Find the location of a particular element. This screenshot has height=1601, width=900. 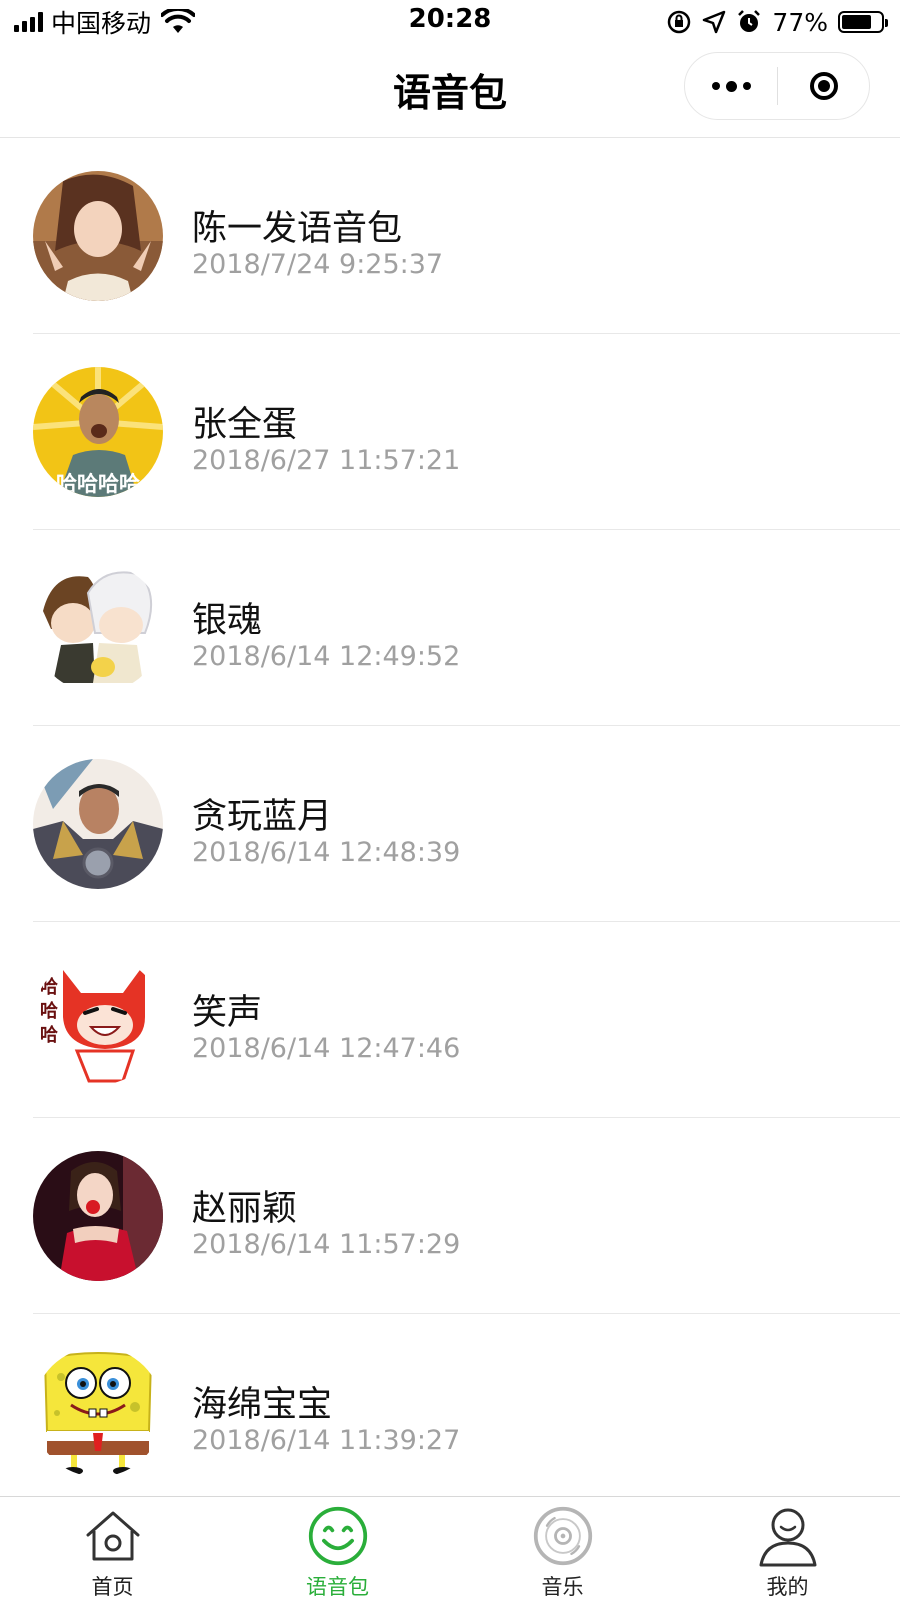

home-icon is located at coordinates (113, 1536).